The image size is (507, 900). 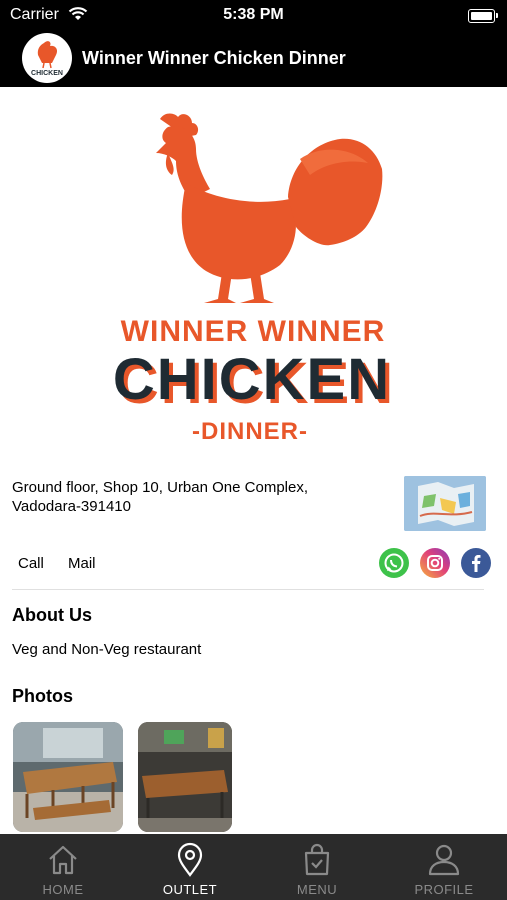 What do you see at coordinates (63, 889) in the screenshot?
I see `tab-home-label: HOME` at bounding box center [63, 889].